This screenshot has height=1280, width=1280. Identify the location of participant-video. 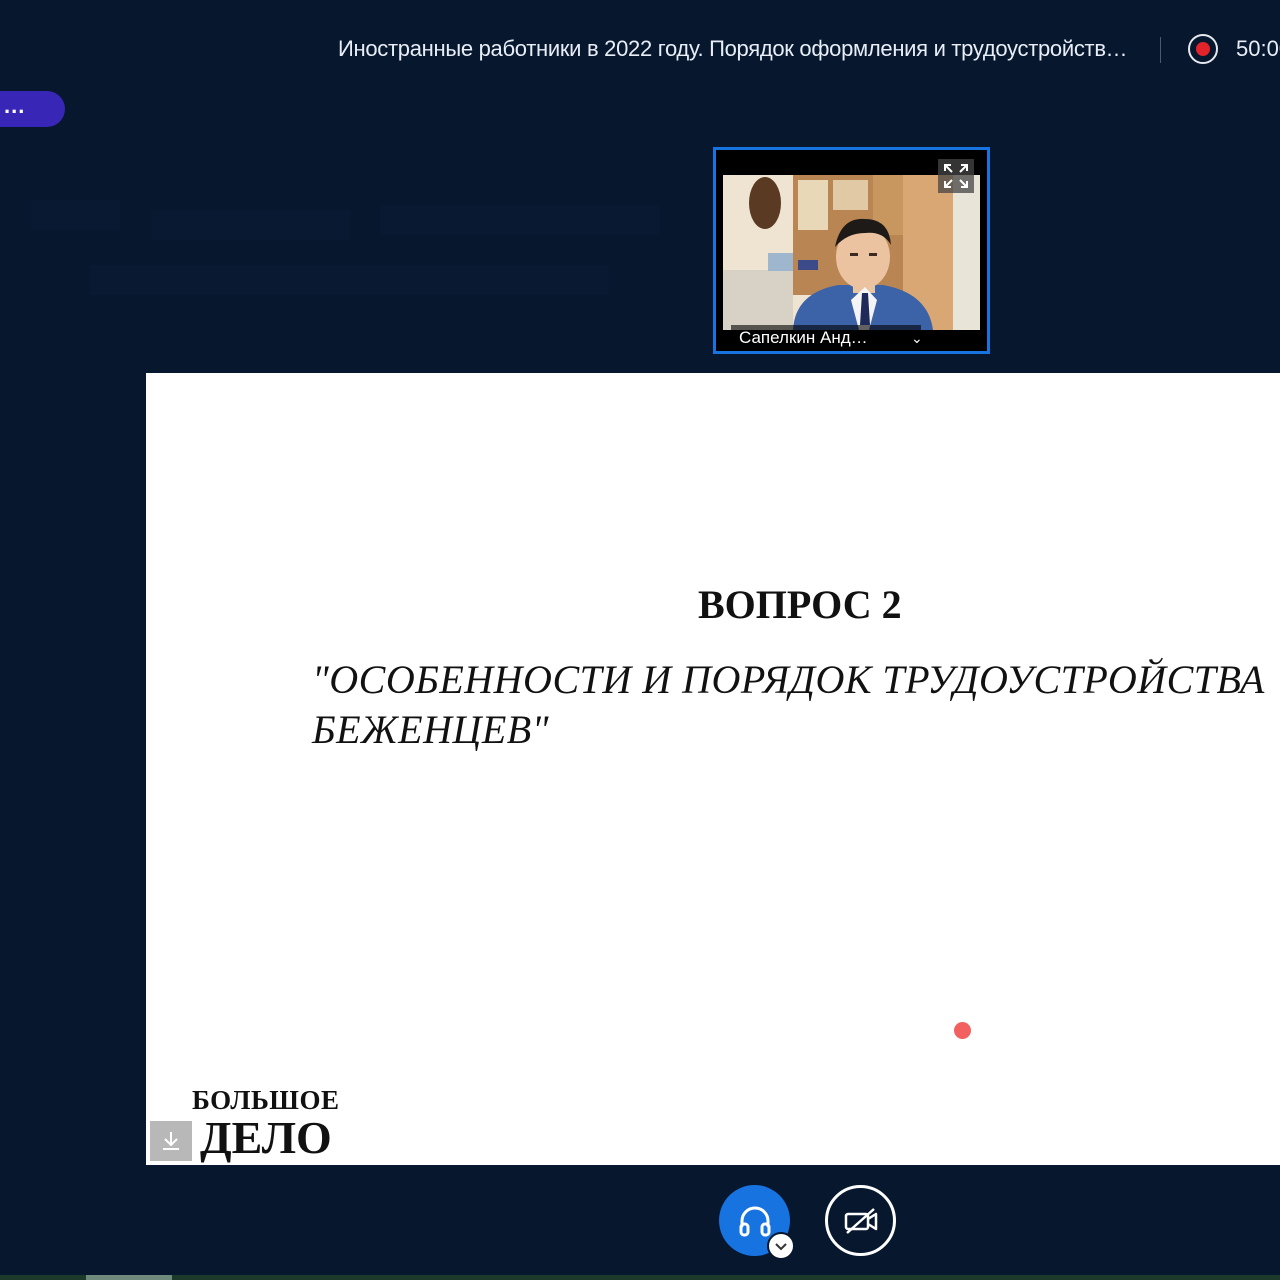
(851, 252).